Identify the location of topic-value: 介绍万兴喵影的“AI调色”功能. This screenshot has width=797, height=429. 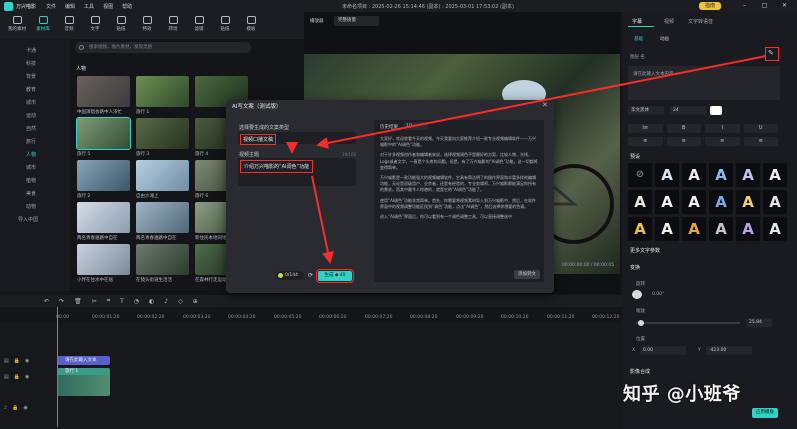
(277, 166).